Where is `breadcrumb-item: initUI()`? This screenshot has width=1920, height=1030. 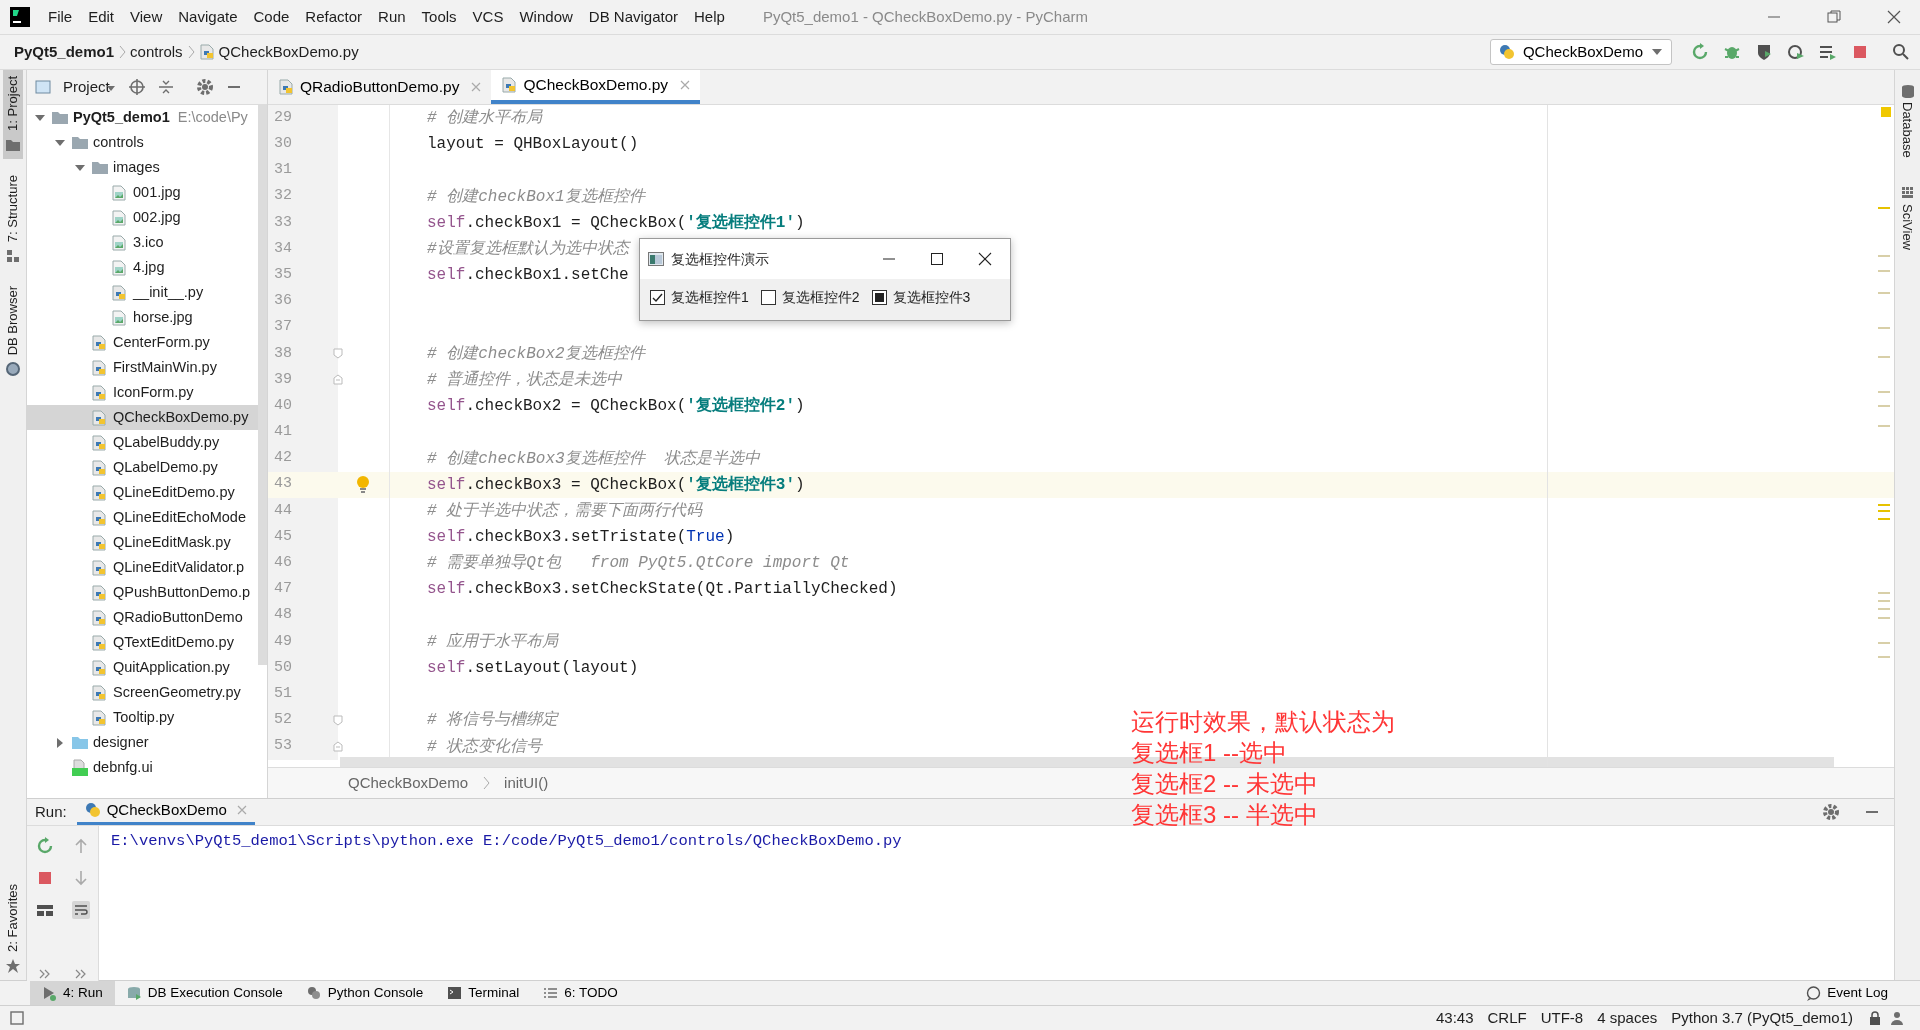 breadcrumb-item: initUI() is located at coordinates (526, 783).